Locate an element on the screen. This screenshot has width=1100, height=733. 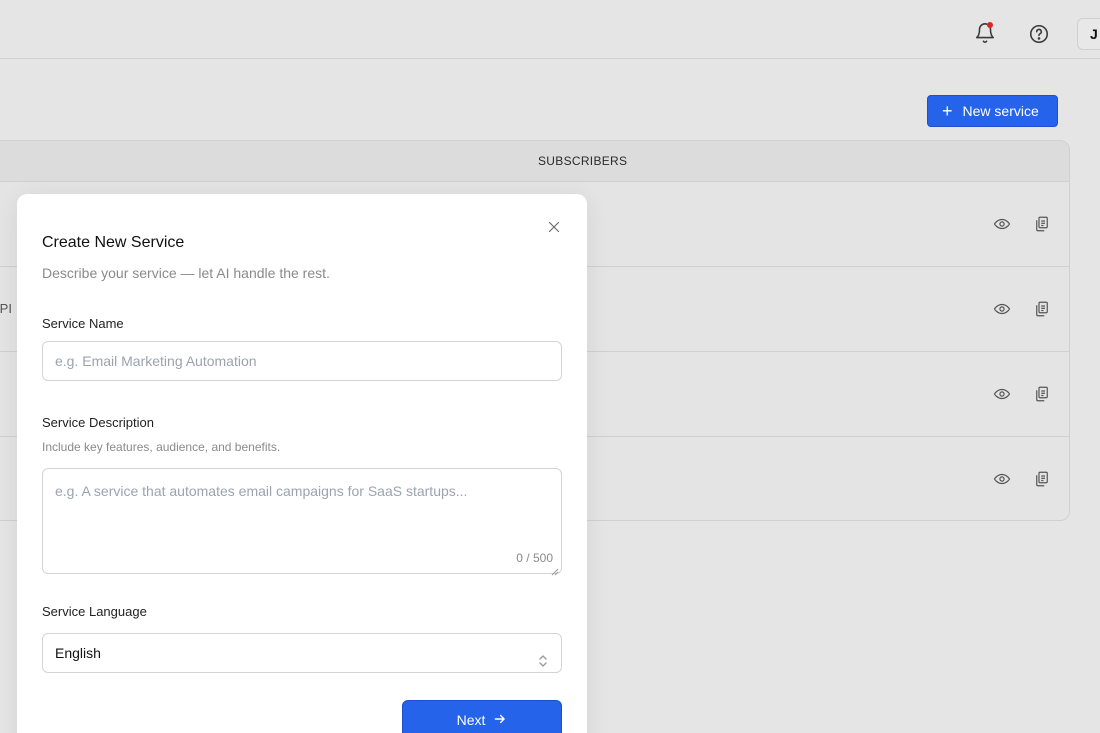
next-label: Next is located at coordinates (471, 720).